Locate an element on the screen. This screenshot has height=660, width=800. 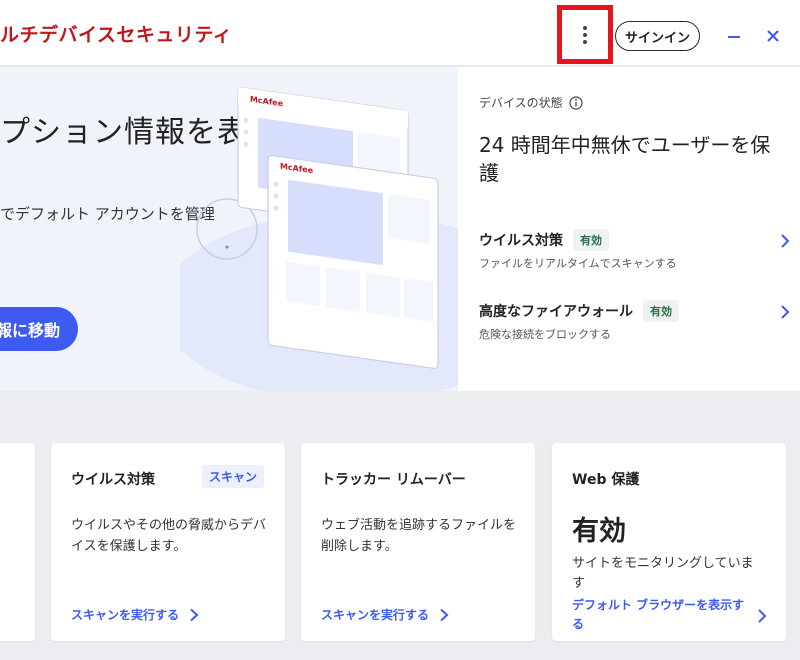
feature-description: 危険な接続をブロックする is located at coordinates (545, 334).